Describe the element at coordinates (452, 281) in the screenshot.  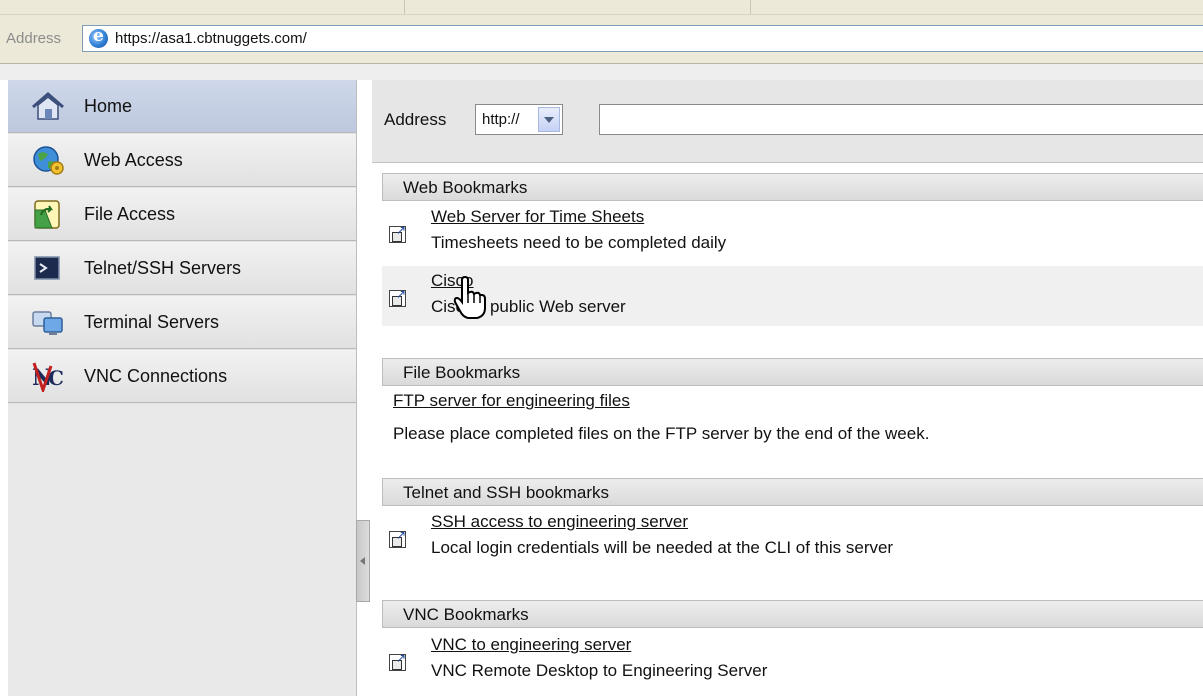
I see `bookmark-link: Cisco` at that location.